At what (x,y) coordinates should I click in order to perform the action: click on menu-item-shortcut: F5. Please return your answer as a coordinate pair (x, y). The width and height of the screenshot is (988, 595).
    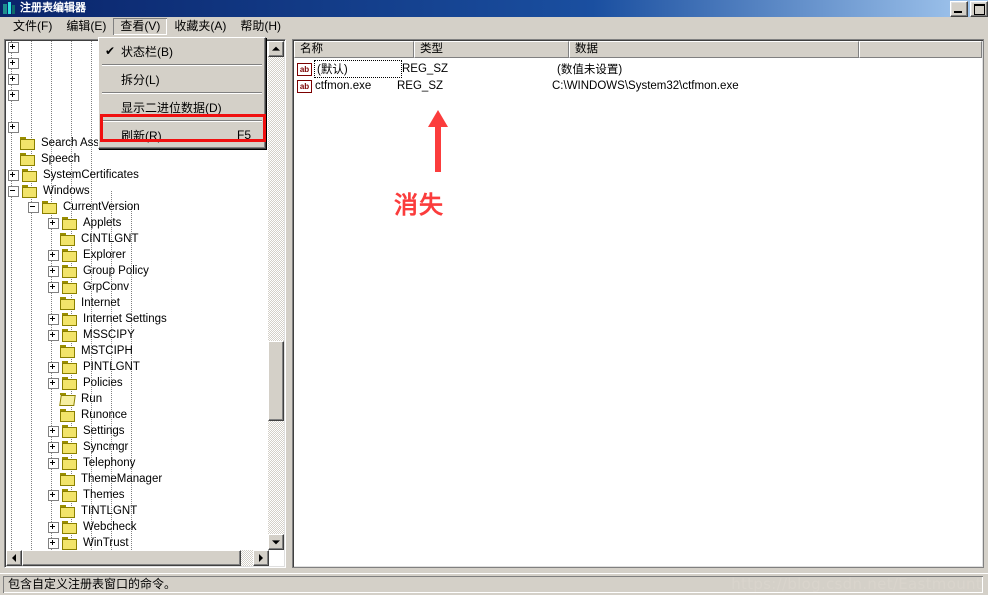
    Looking at the image, I should click on (243, 135).